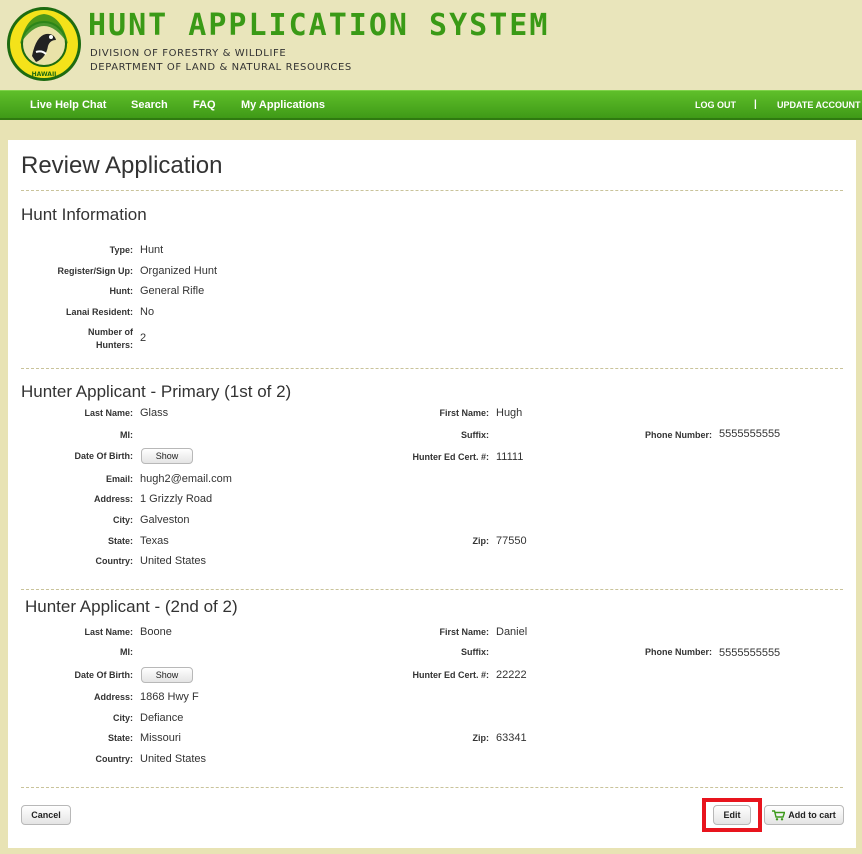 This screenshot has width=862, height=854. What do you see at coordinates (173, 759) in the screenshot?
I see `hunter2-country: United States` at bounding box center [173, 759].